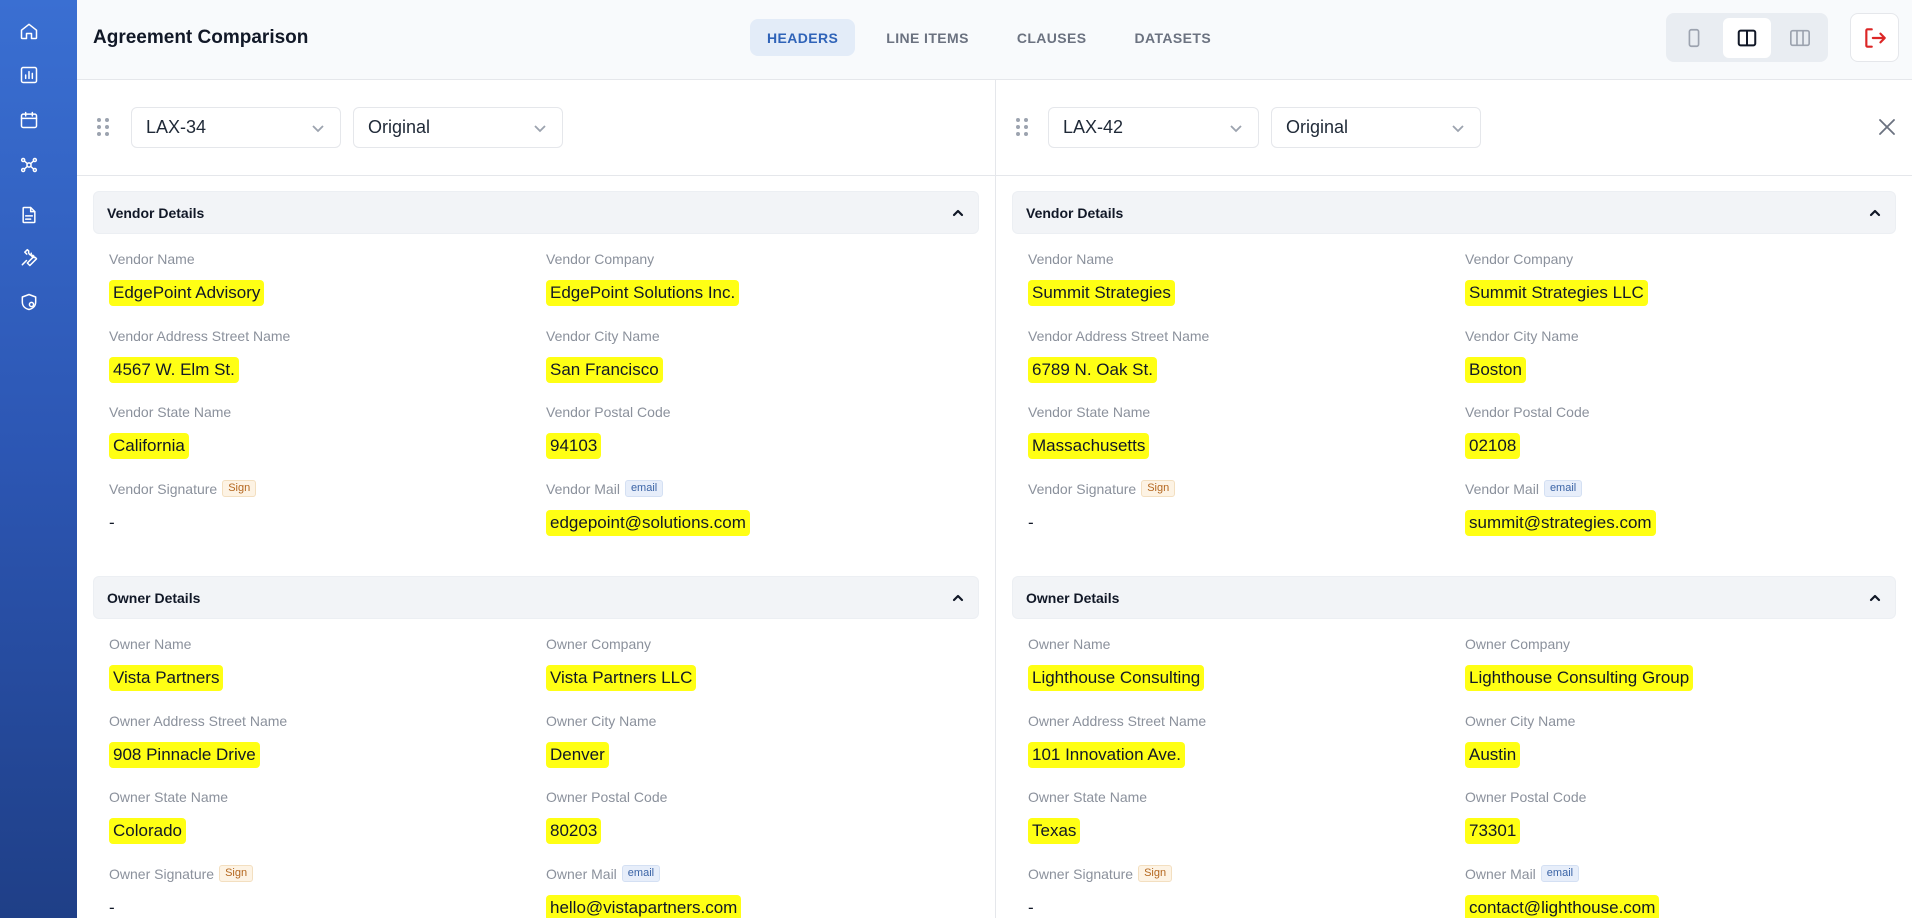 The width and height of the screenshot is (1912, 918). What do you see at coordinates (152, 259) in the screenshot?
I see `field-label: Vendor Name` at bounding box center [152, 259].